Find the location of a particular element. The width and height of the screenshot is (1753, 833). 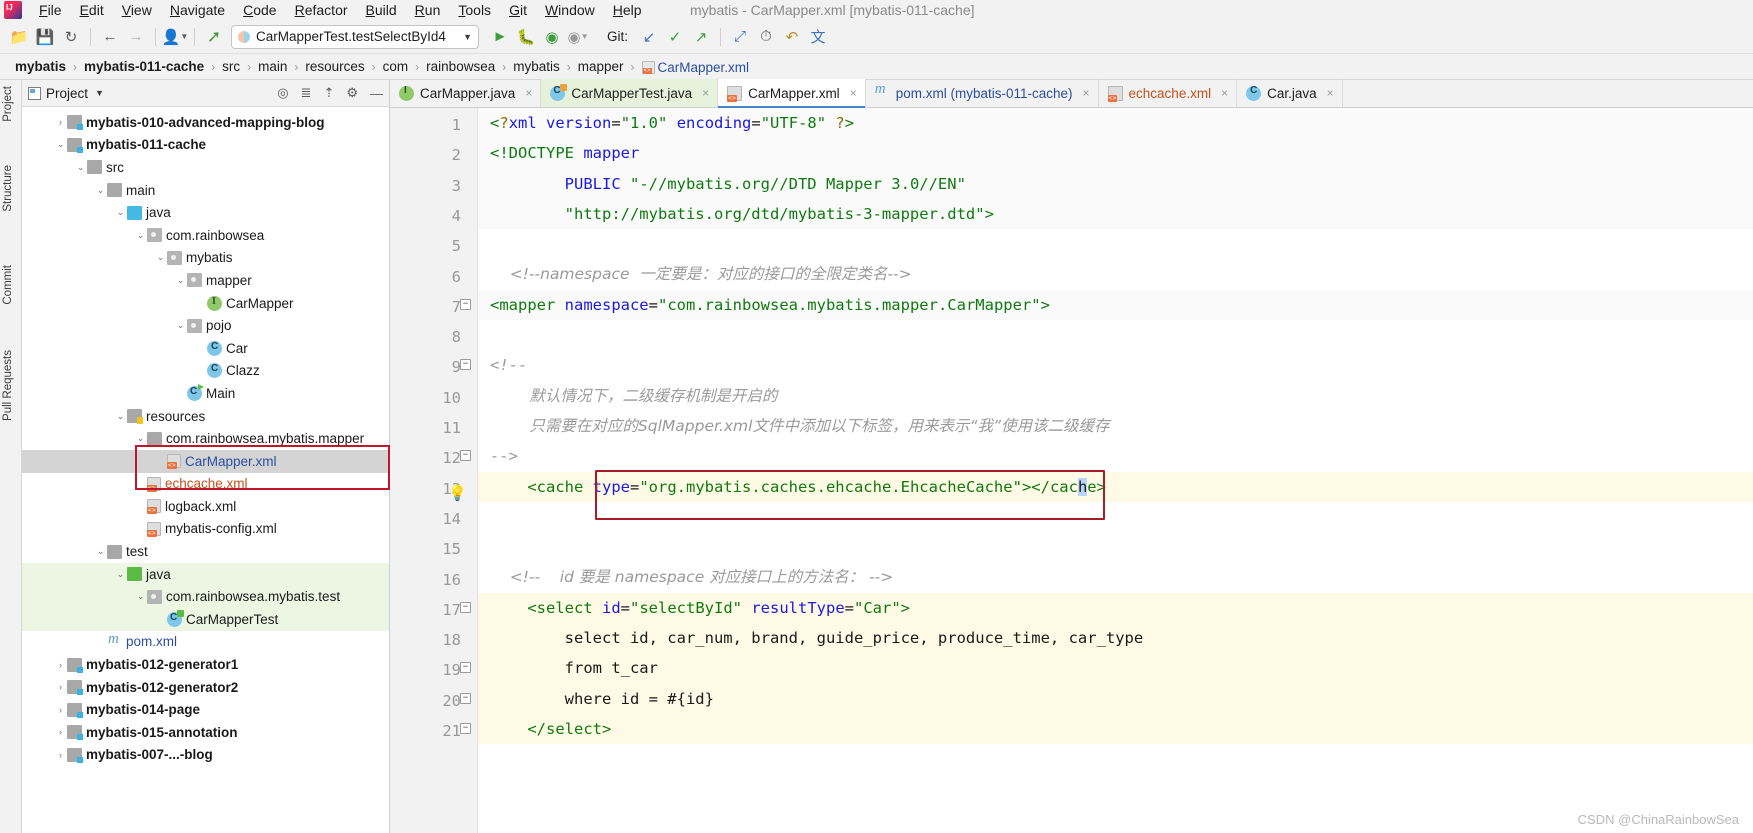

tree-node-mybatis-config-xml: · mybatis-config.xml is located at coordinates (205, 529).